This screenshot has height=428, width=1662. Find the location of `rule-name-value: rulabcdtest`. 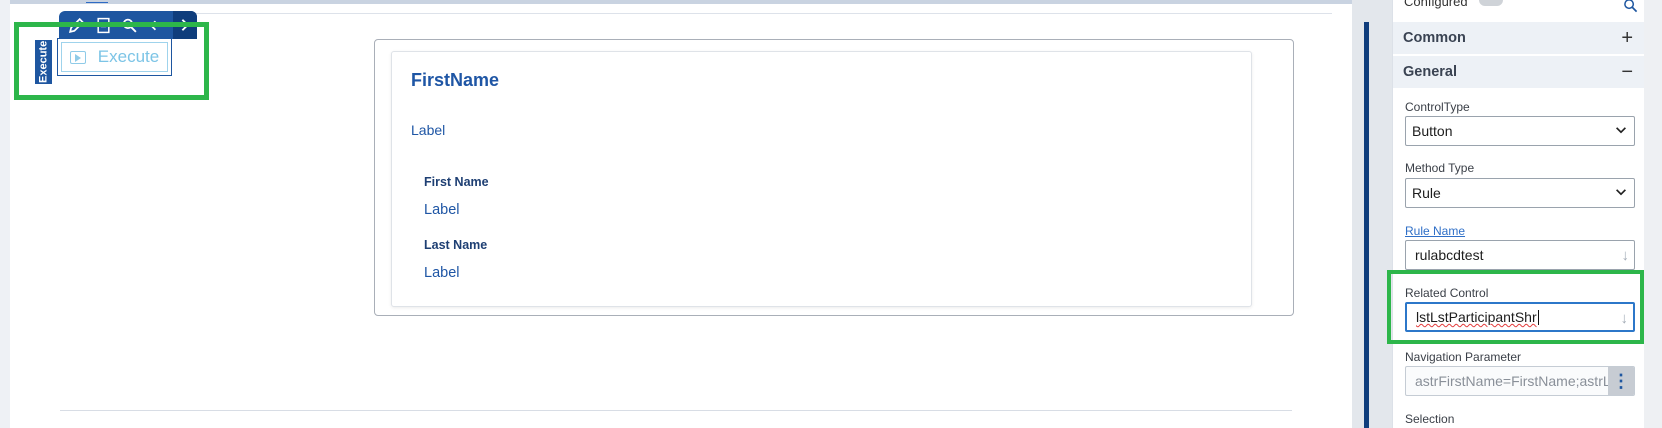

rule-name-value: rulabcdtest is located at coordinates (1449, 255).